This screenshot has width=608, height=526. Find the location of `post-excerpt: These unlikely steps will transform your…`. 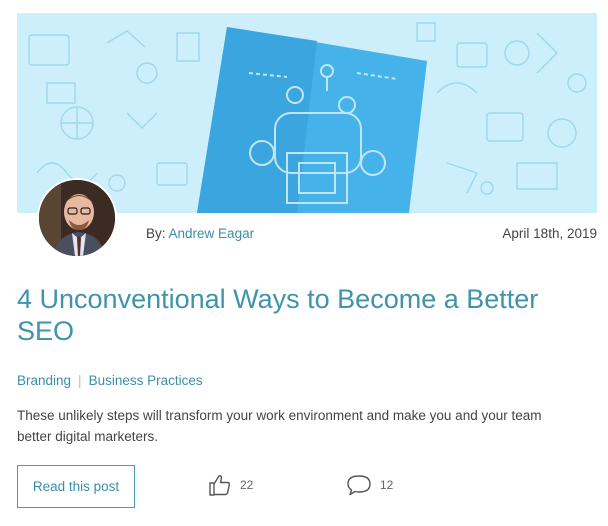

post-excerpt: These unlikely steps will transform your… is located at coordinates (279, 426).